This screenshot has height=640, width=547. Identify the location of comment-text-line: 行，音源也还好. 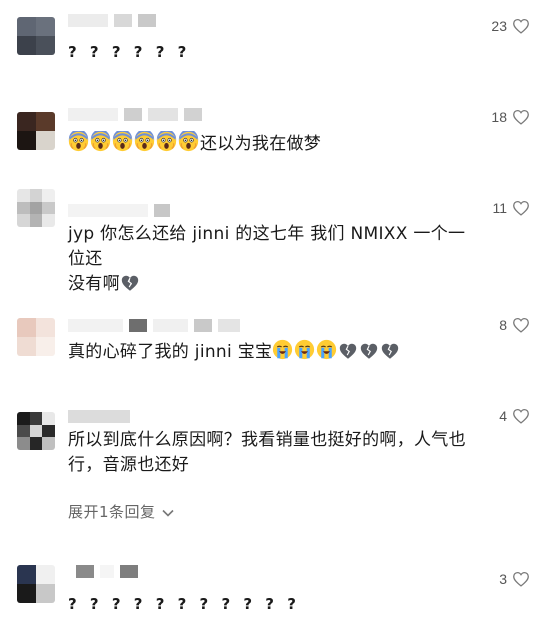
(129, 465).